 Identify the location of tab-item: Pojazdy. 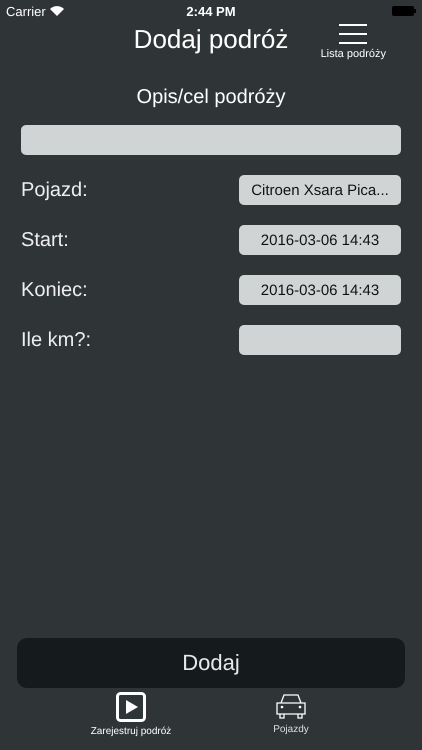
(291, 721).